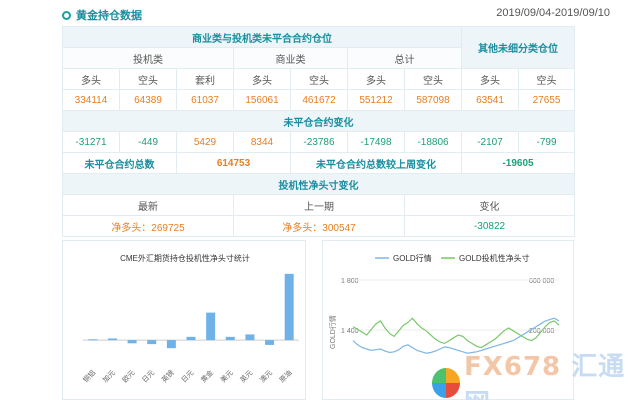 The height and width of the screenshot is (400, 640). Describe the element at coordinates (190, 319) in the screenshot. I see `cme-bar-chart: CME外汇期货持仓投机性净头寸统计 铜铝 加元 欧元 日元 英镑 日元 黄金 美元 英元 澳元 原油` at that location.